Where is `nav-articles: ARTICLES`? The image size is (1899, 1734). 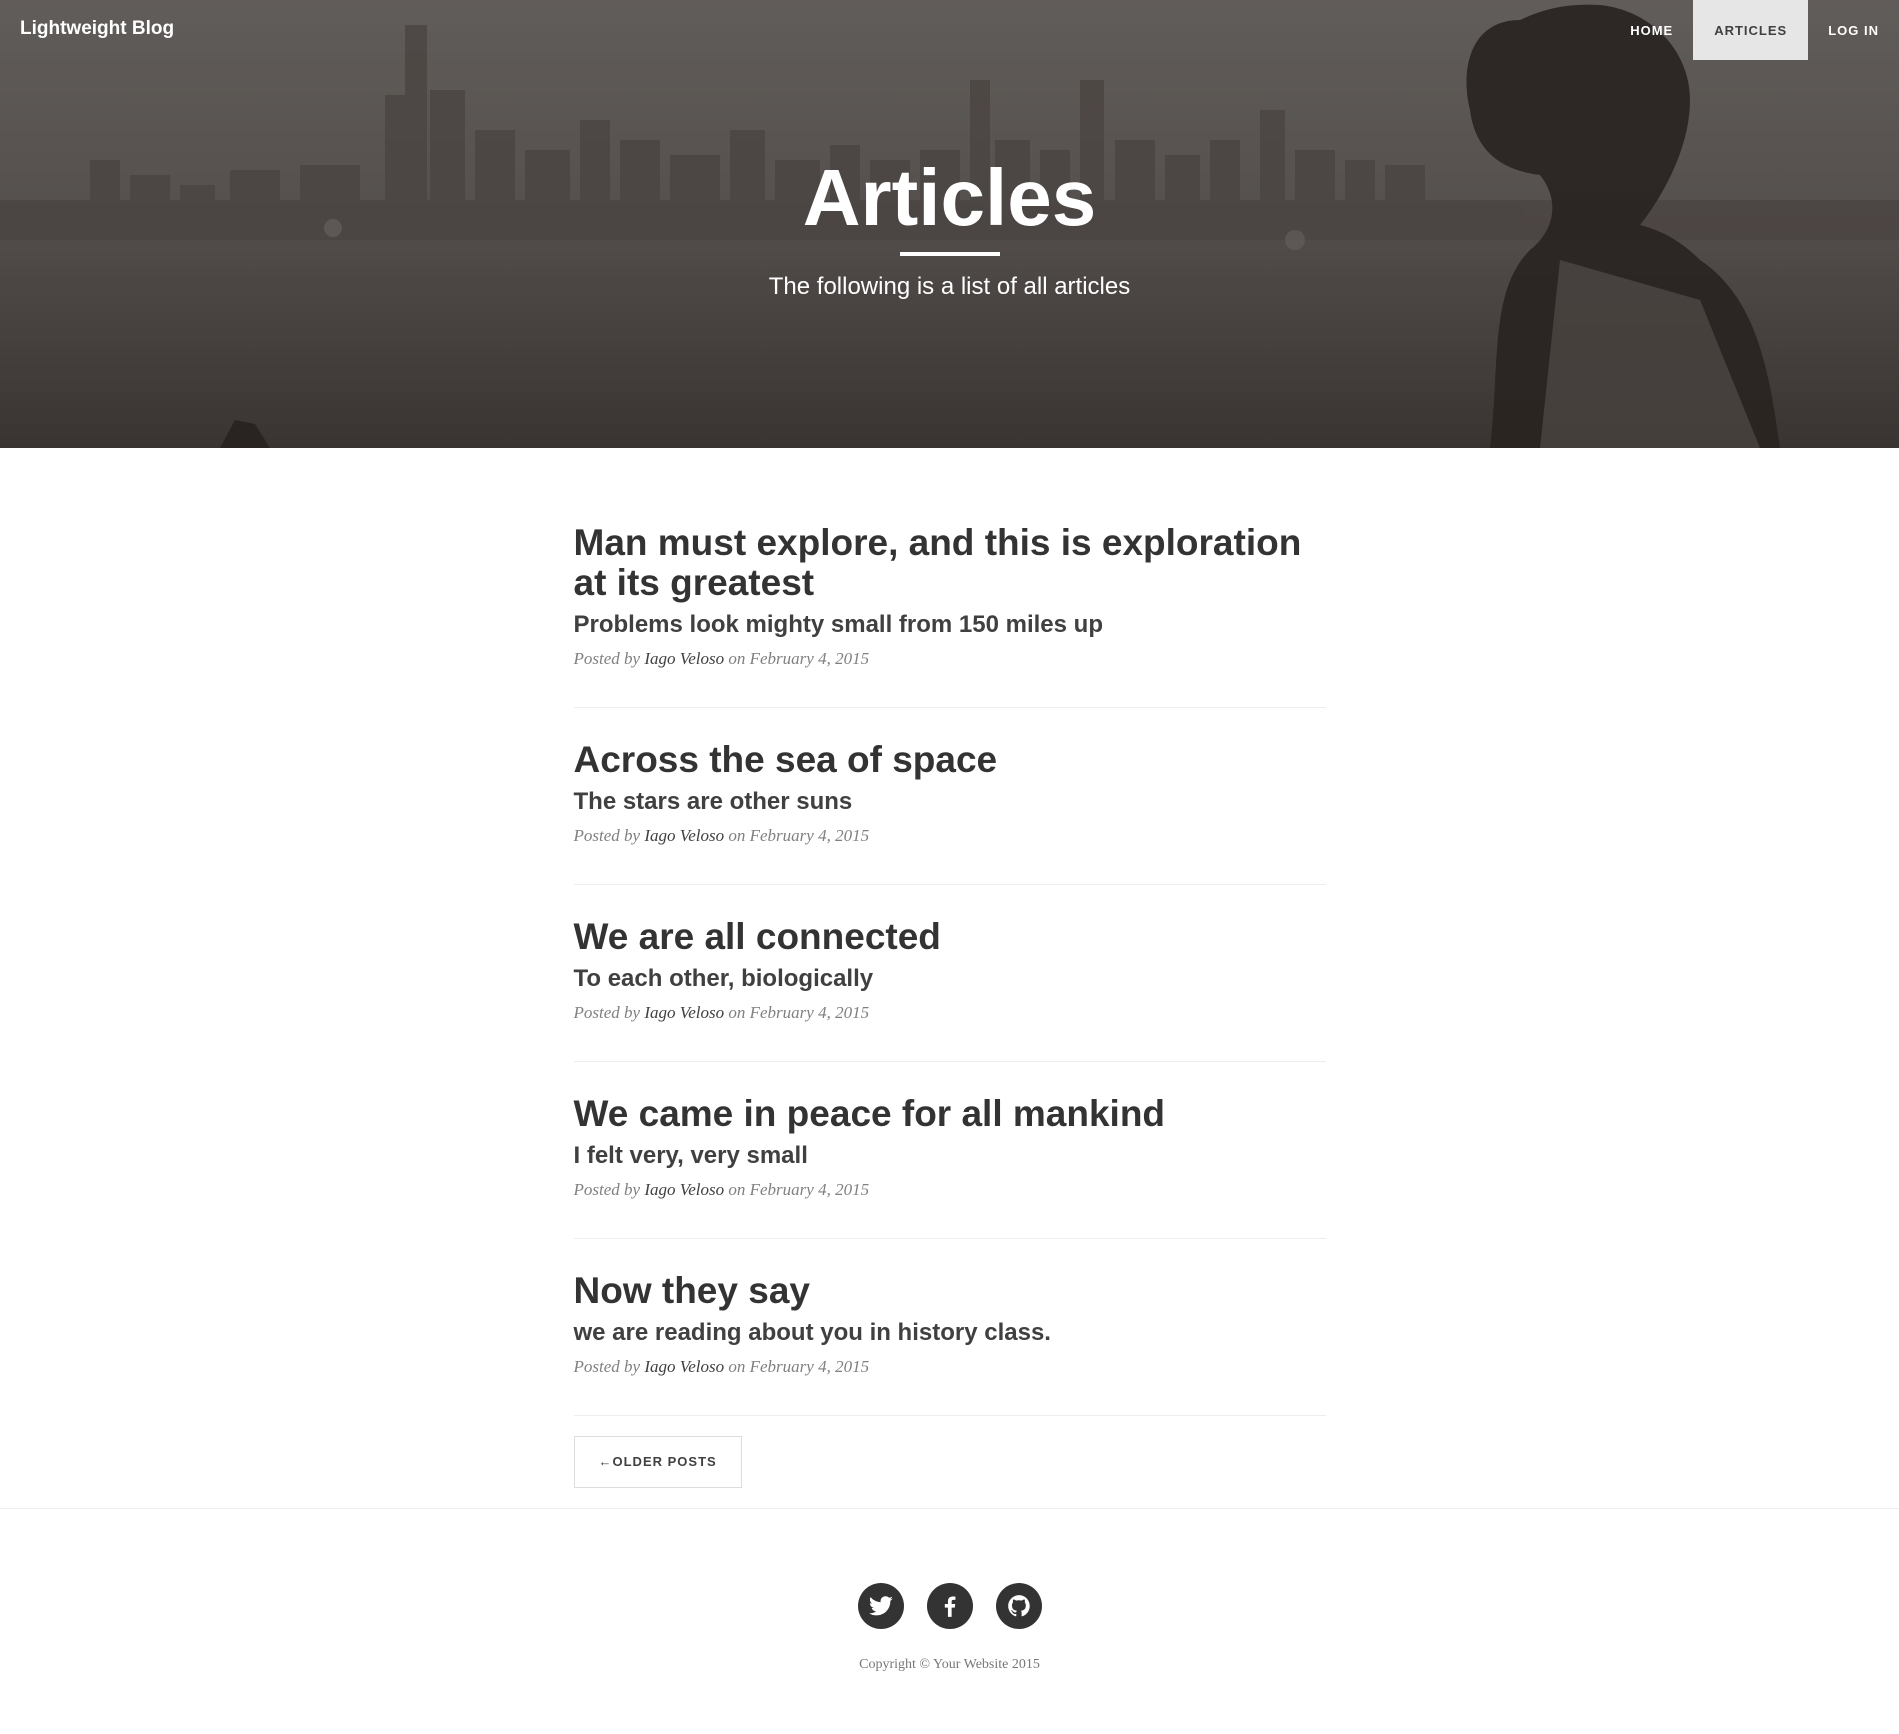 nav-articles: ARTICLES is located at coordinates (1751, 30).